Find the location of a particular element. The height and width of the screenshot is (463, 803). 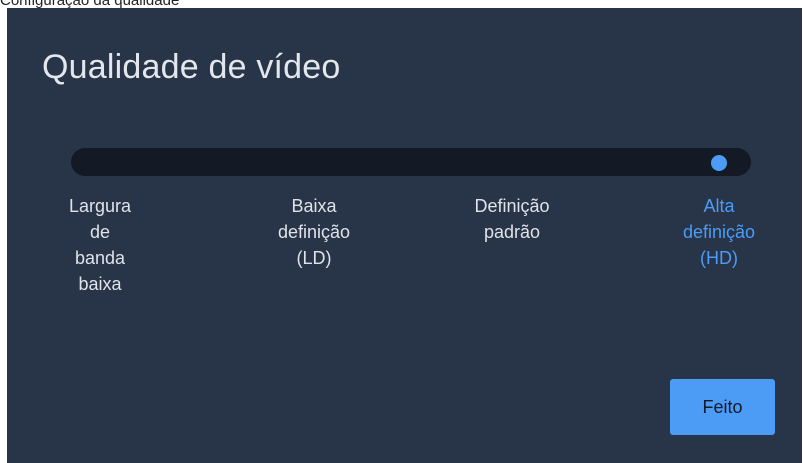

quality-option-line: Baixa is located at coordinates (314, 206).